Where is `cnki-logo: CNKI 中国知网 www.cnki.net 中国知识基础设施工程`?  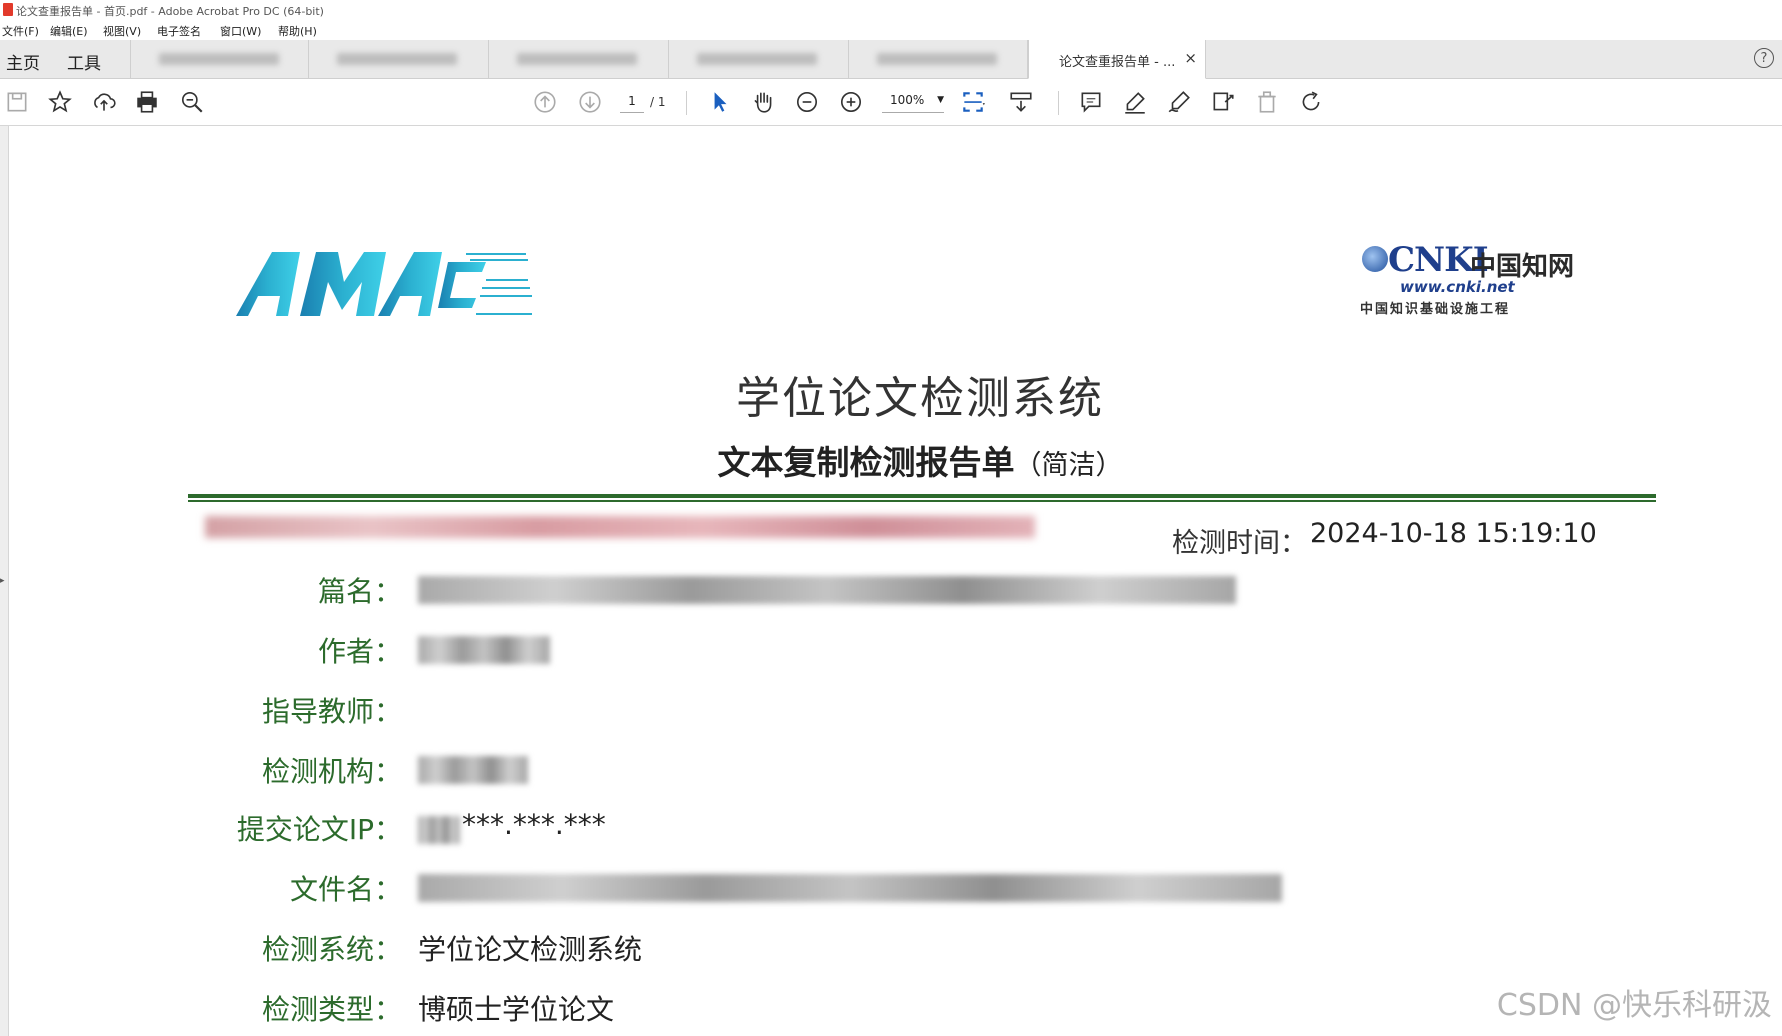
cnki-logo: CNKI 中国知网 www.cnki.net 中国知识基础设施工程 is located at coordinates (1475, 279).